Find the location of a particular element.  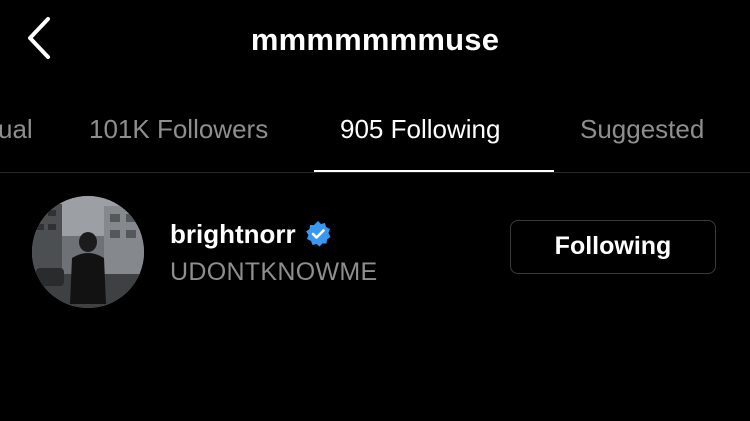

tab-followers: 101K Followers is located at coordinates (178, 134).